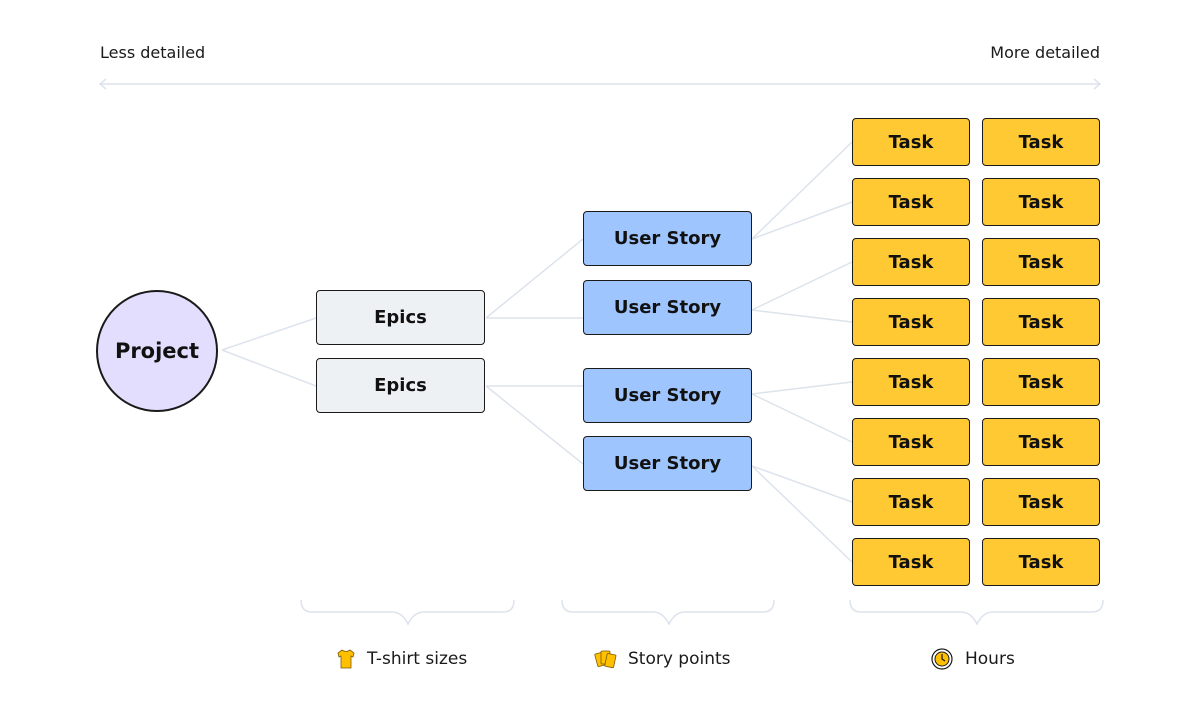 The image size is (1200, 710). What do you see at coordinates (600, 84) in the screenshot?
I see `detail-scale-arrow` at bounding box center [600, 84].